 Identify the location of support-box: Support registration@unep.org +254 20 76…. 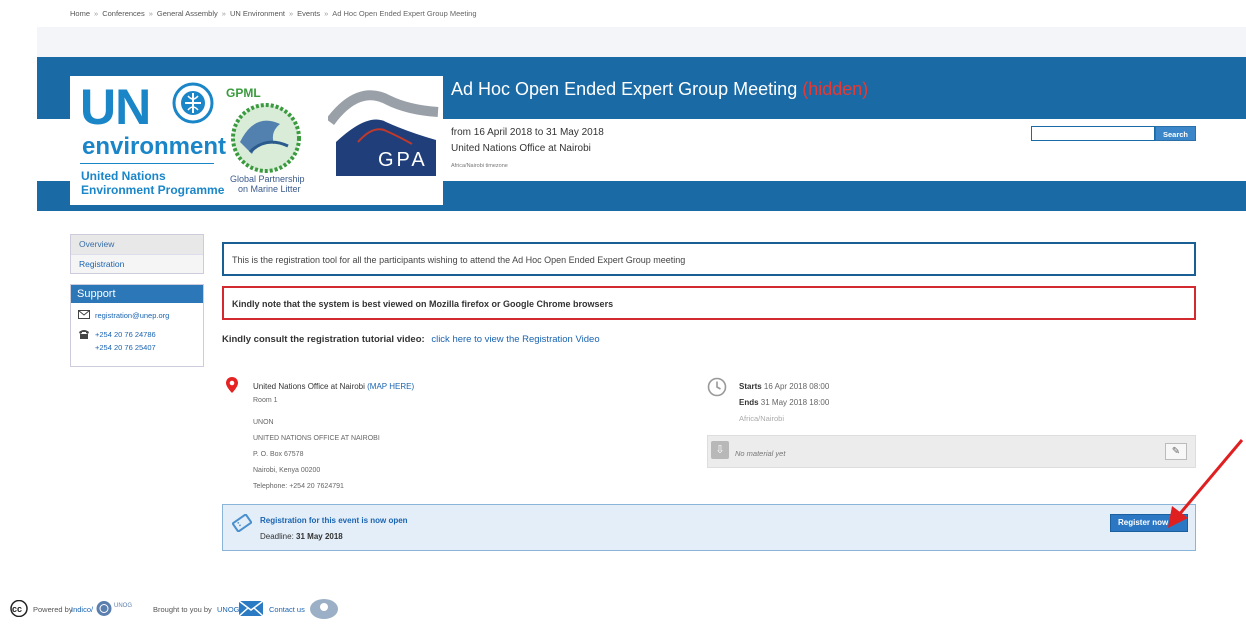
(137, 325).